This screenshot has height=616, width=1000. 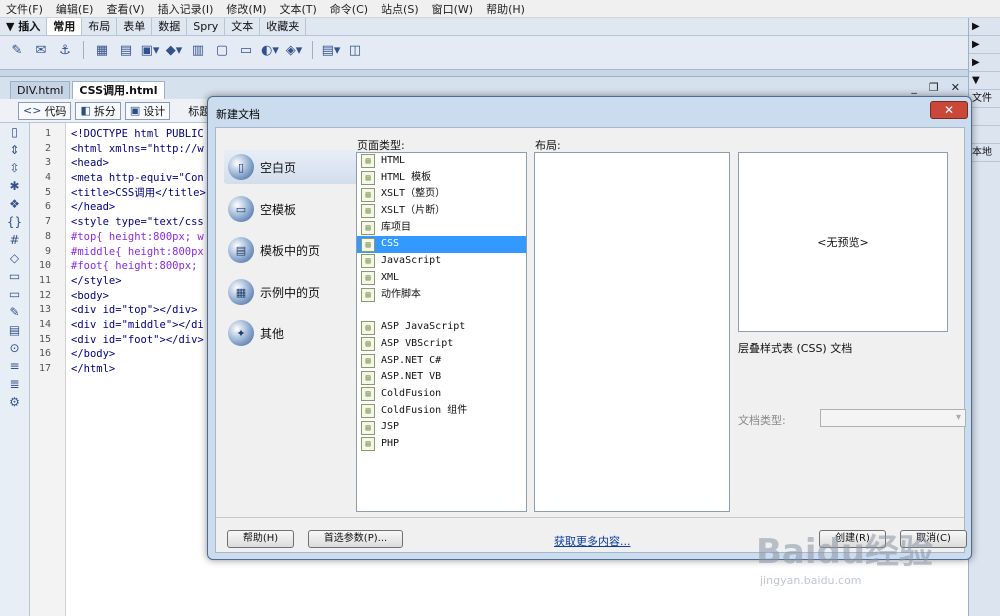 I want to click on move-css-icon: ⊙, so click(x=14, y=348).